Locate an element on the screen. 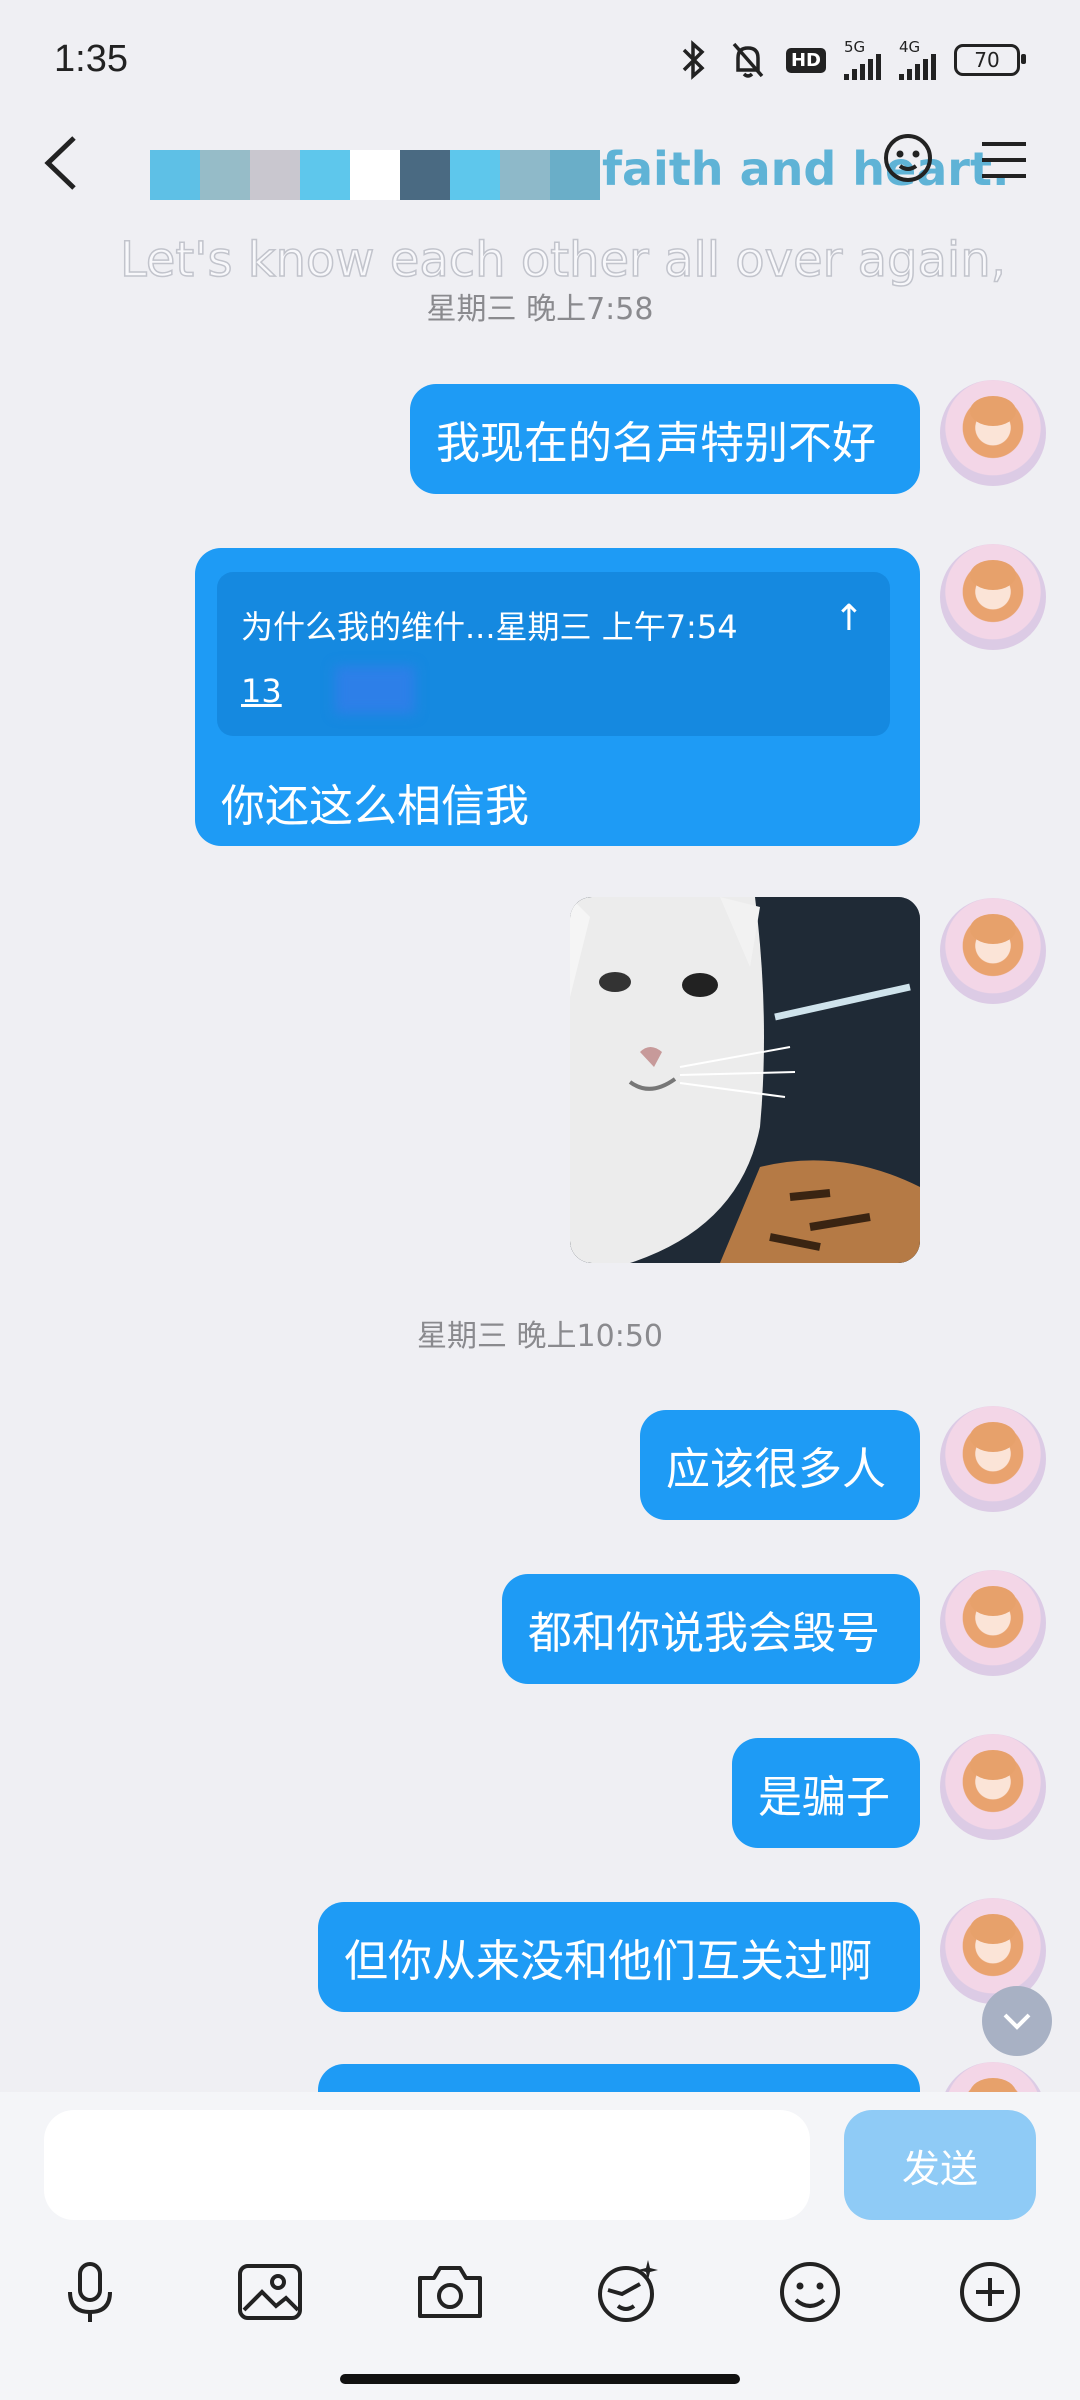  status-time: 1:35 is located at coordinates (91, 59).